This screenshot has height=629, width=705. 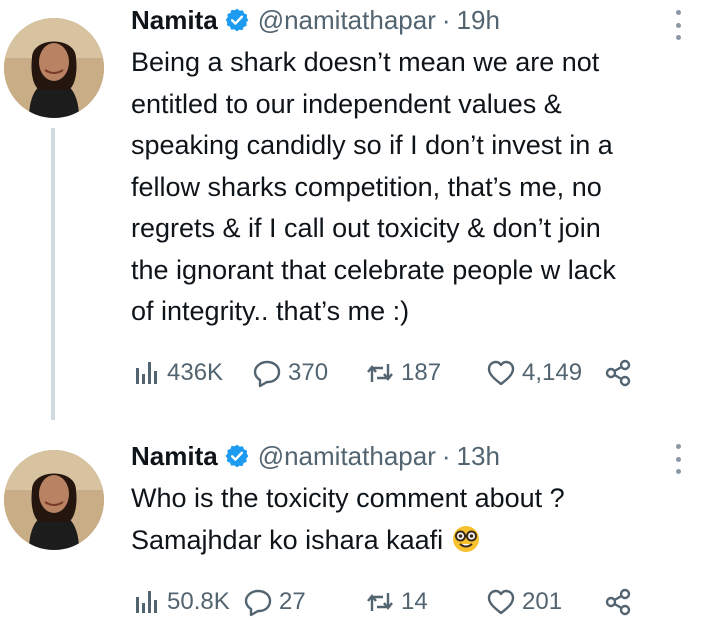 What do you see at coordinates (478, 456) in the screenshot?
I see `timestamp: 13h` at bounding box center [478, 456].